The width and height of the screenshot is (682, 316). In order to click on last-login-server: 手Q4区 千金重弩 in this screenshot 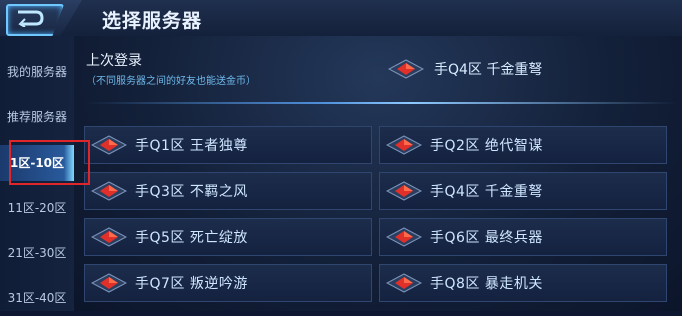, I will do `click(465, 69)`.